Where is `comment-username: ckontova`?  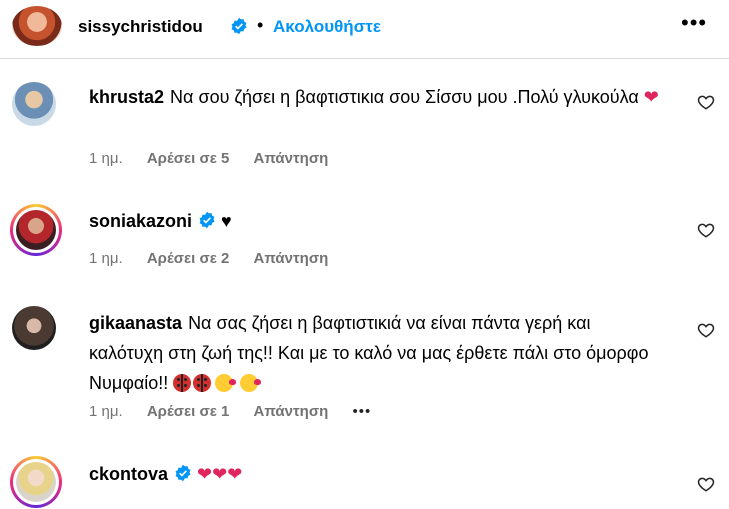 comment-username: ckontova is located at coordinates (128, 474).